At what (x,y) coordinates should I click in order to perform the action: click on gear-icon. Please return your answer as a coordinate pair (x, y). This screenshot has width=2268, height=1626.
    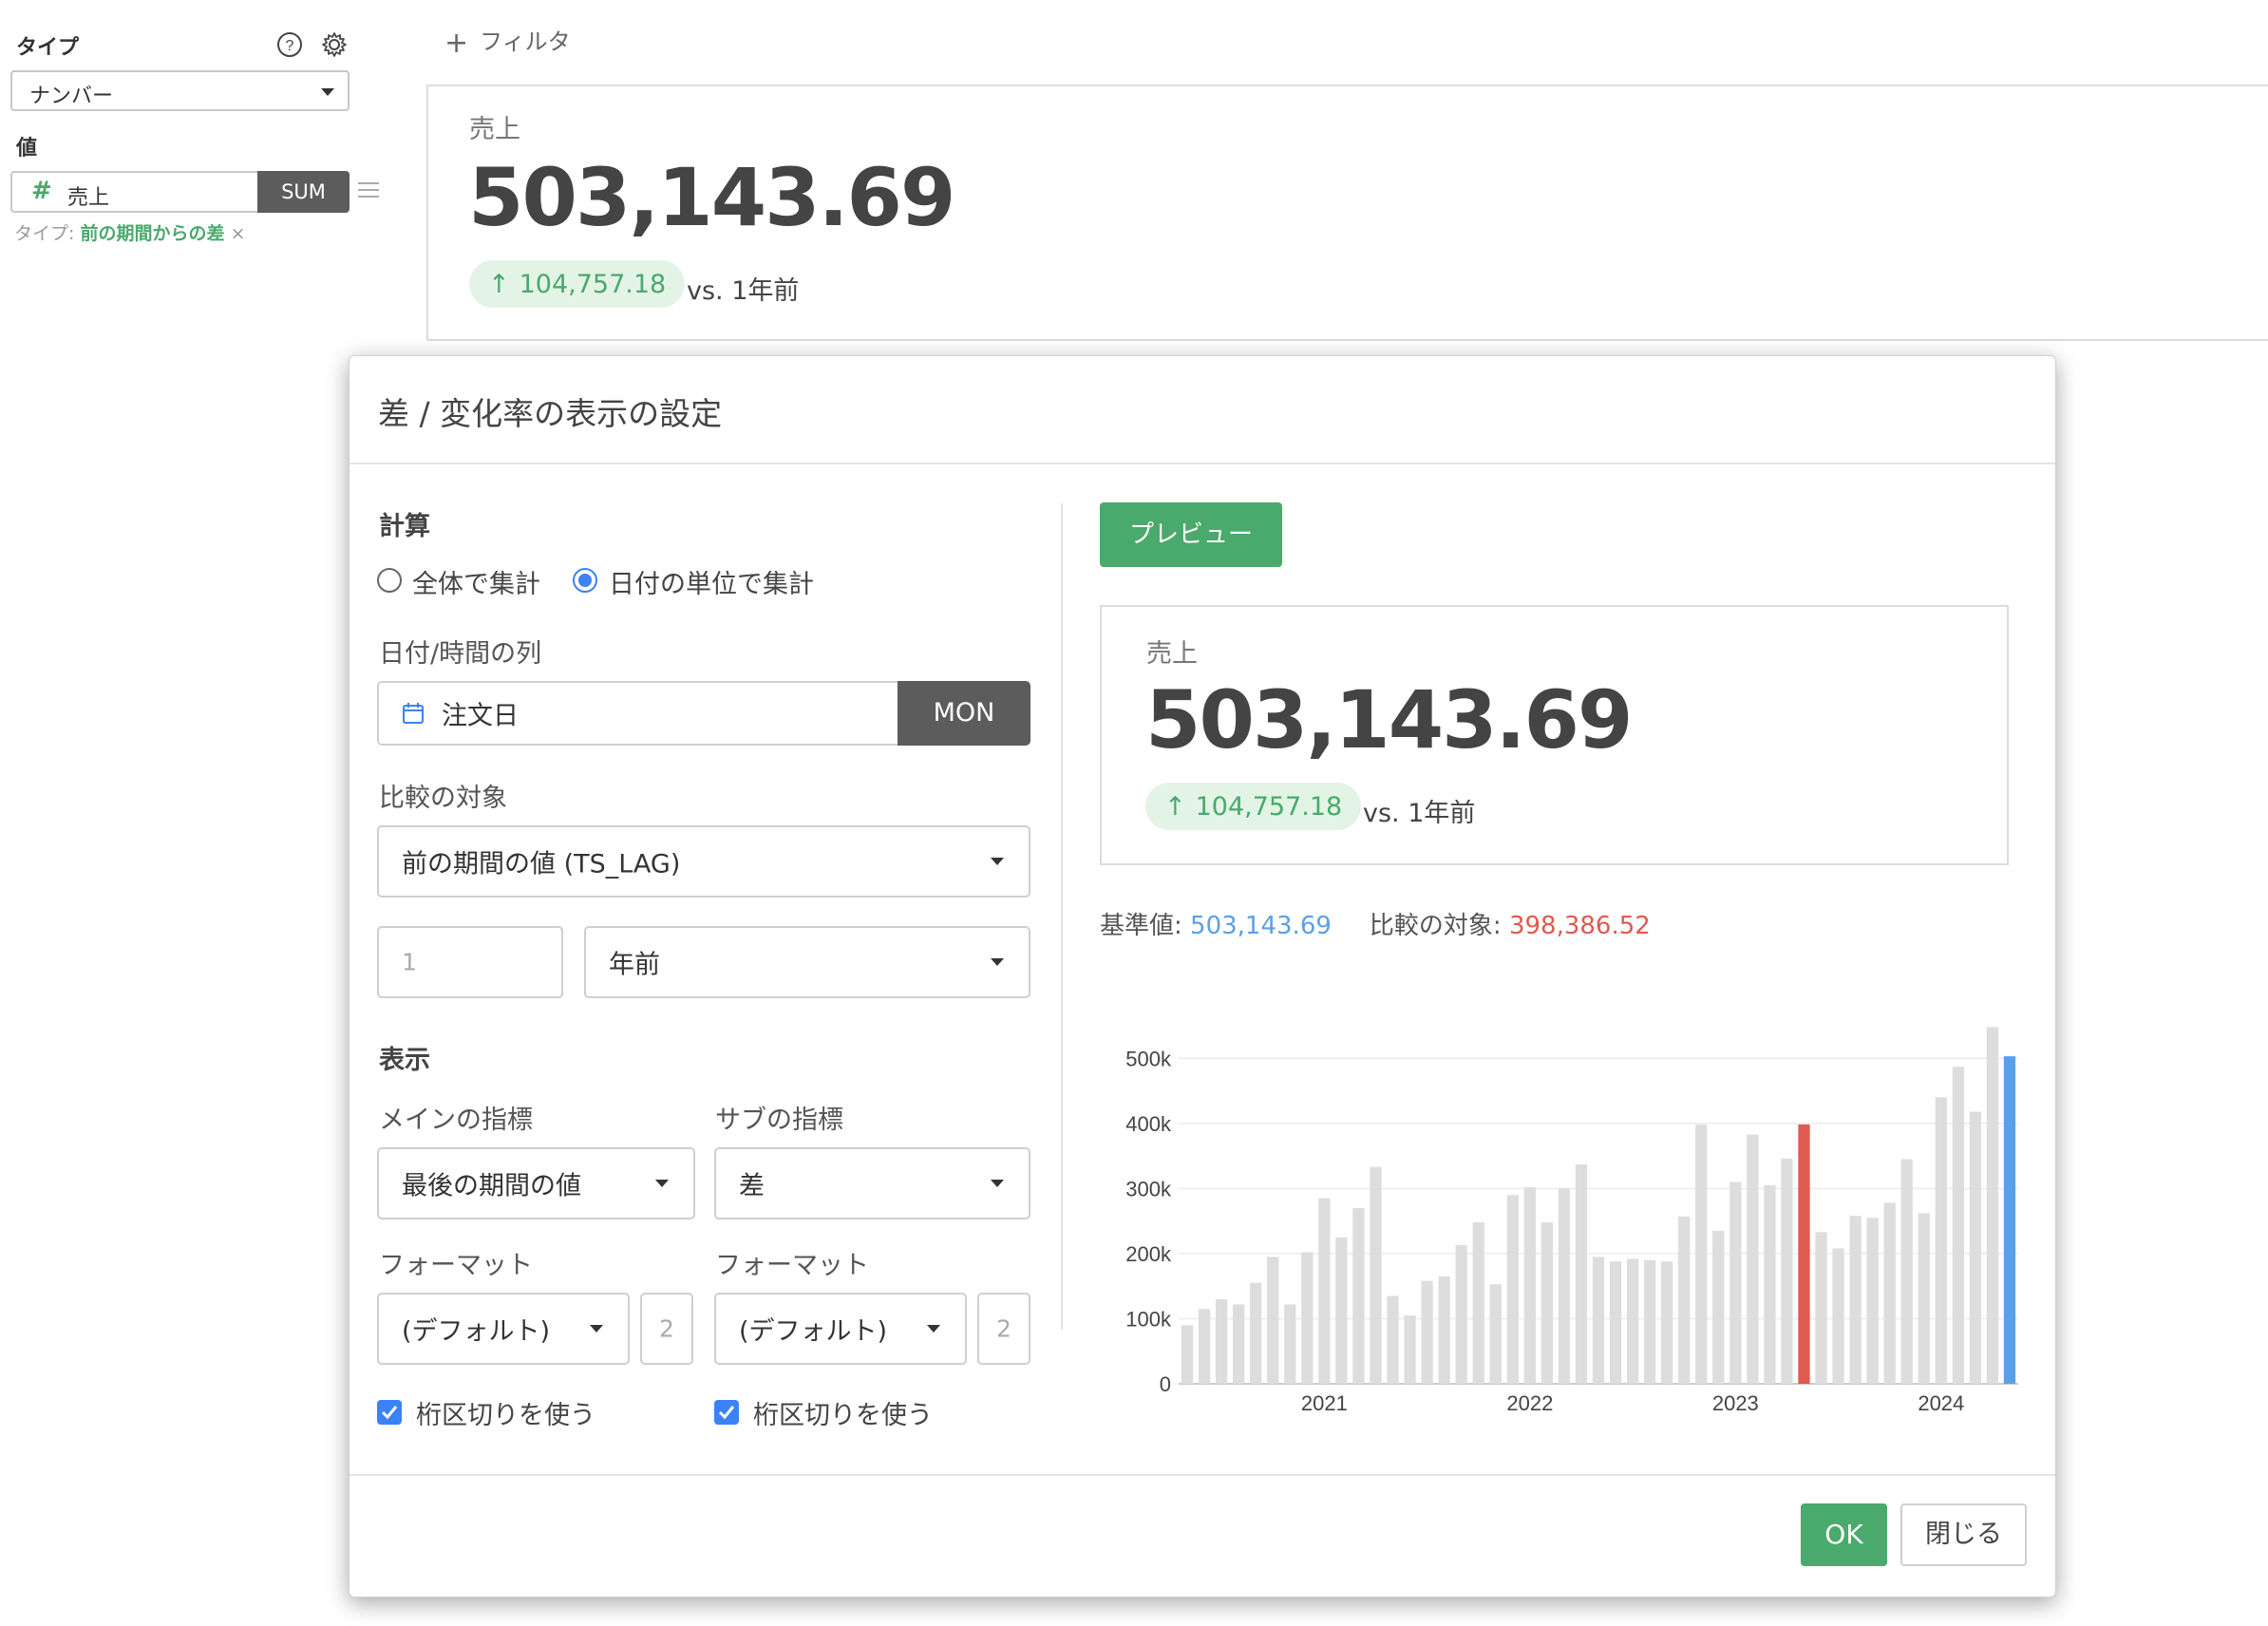
    Looking at the image, I should click on (334, 44).